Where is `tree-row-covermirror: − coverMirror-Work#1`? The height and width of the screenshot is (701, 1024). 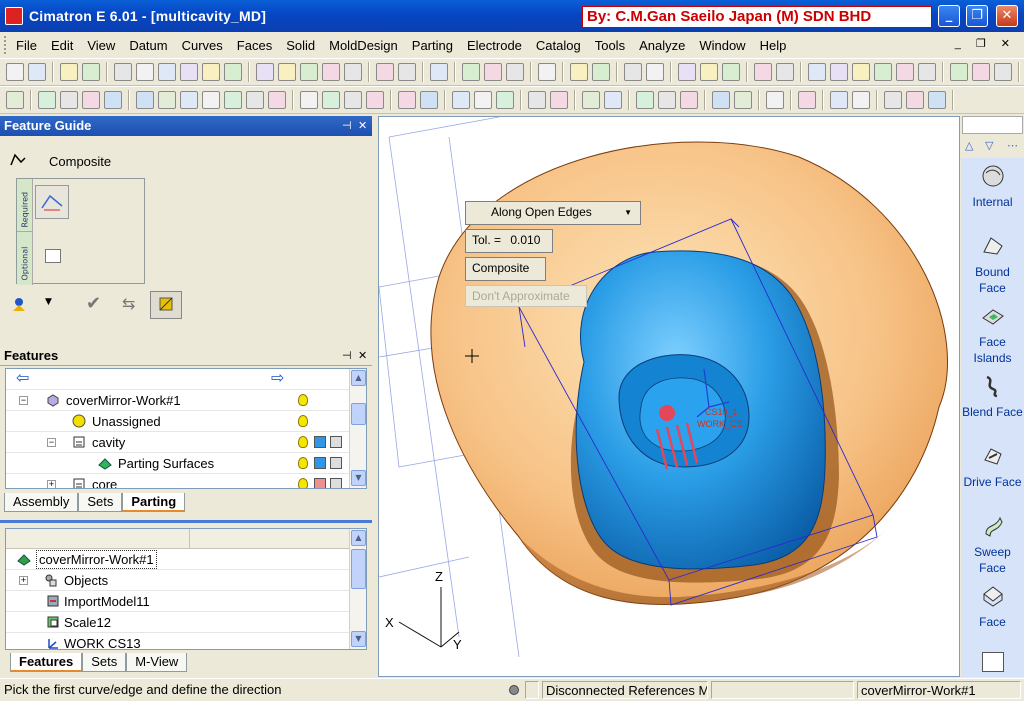
tree-row-covermirror: − coverMirror-Work#1 is located at coordinates (178, 400).